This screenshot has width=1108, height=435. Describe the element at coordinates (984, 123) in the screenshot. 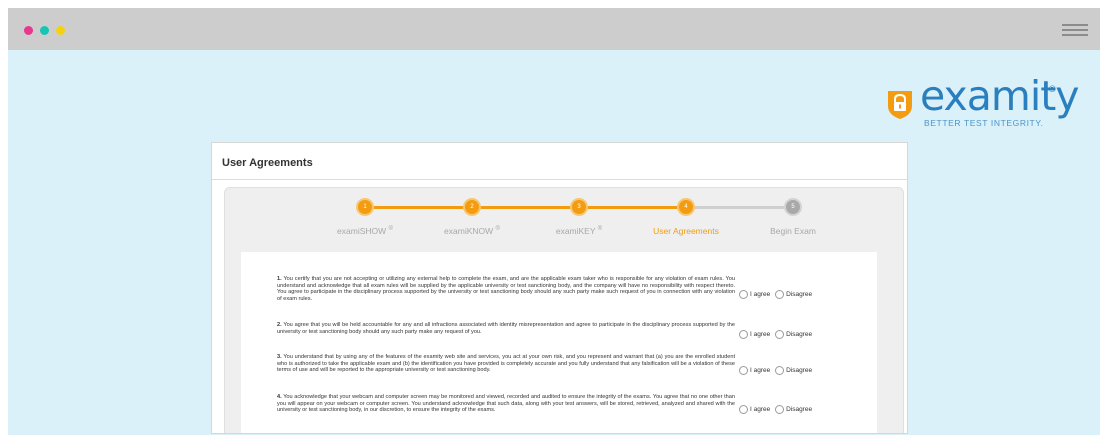

I see `logo-tagline: BETTER TEST INTEGRITY.` at that location.